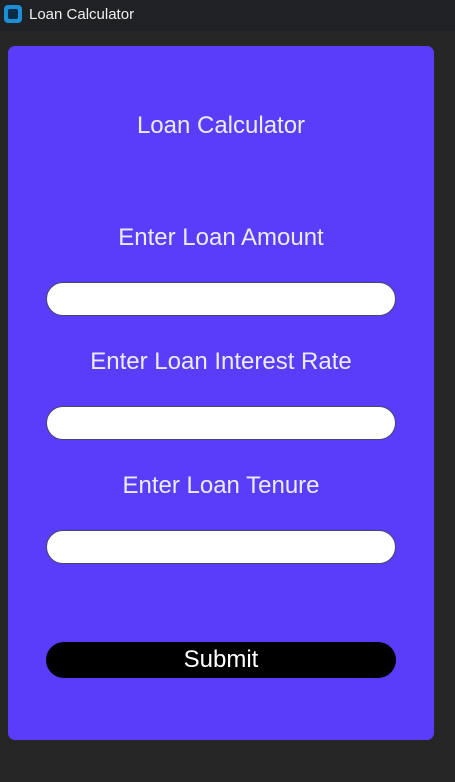 This screenshot has height=782, width=455. What do you see at coordinates (221, 299) in the screenshot?
I see `loan-amount-input` at bounding box center [221, 299].